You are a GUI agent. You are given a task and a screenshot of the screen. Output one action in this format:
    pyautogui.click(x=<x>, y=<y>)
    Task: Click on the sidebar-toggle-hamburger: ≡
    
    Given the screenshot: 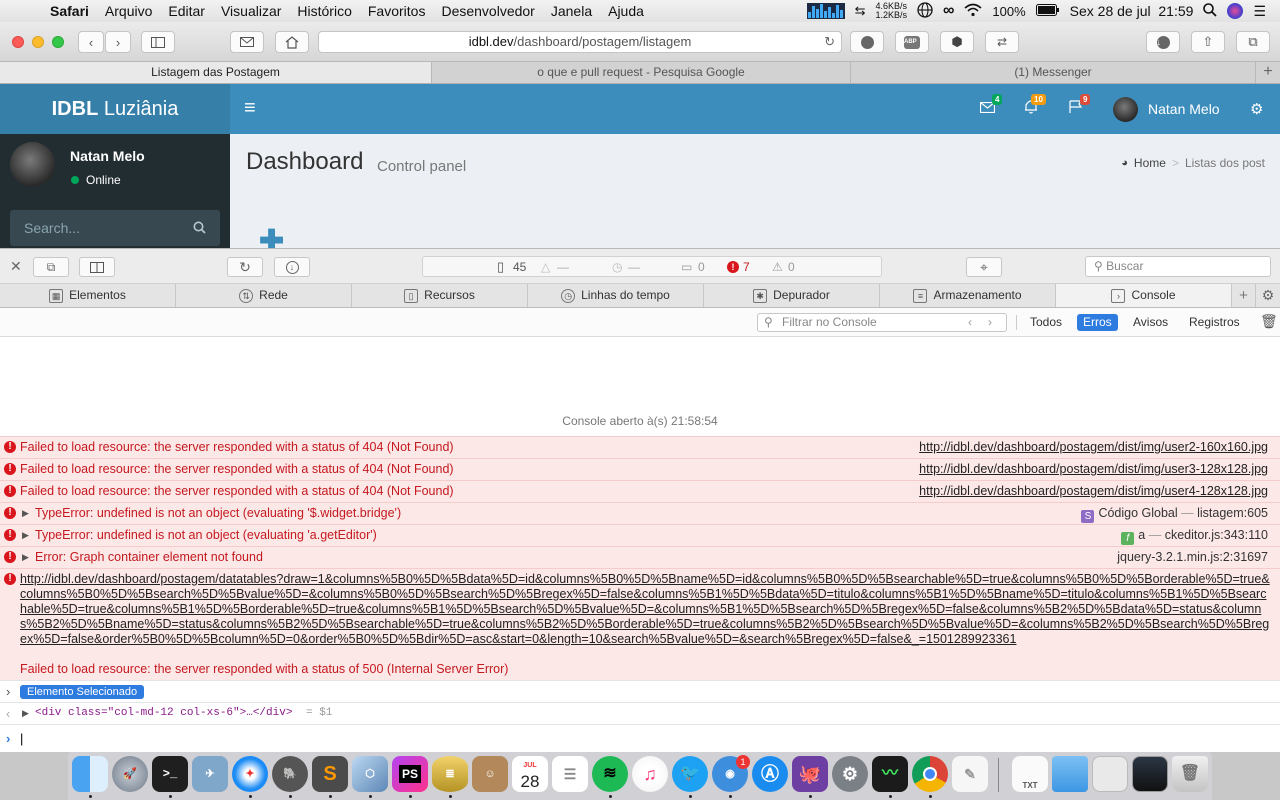 What is the action you would take?
    pyautogui.click(x=250, y=108)
    